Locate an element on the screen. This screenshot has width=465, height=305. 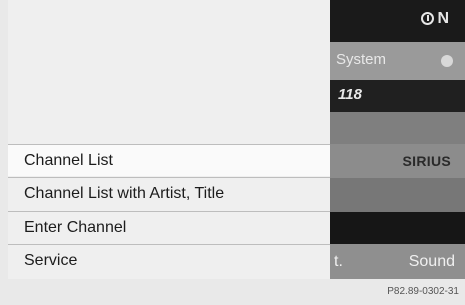
bottom-bar: t. Sound is located at coordinates (397, 261).